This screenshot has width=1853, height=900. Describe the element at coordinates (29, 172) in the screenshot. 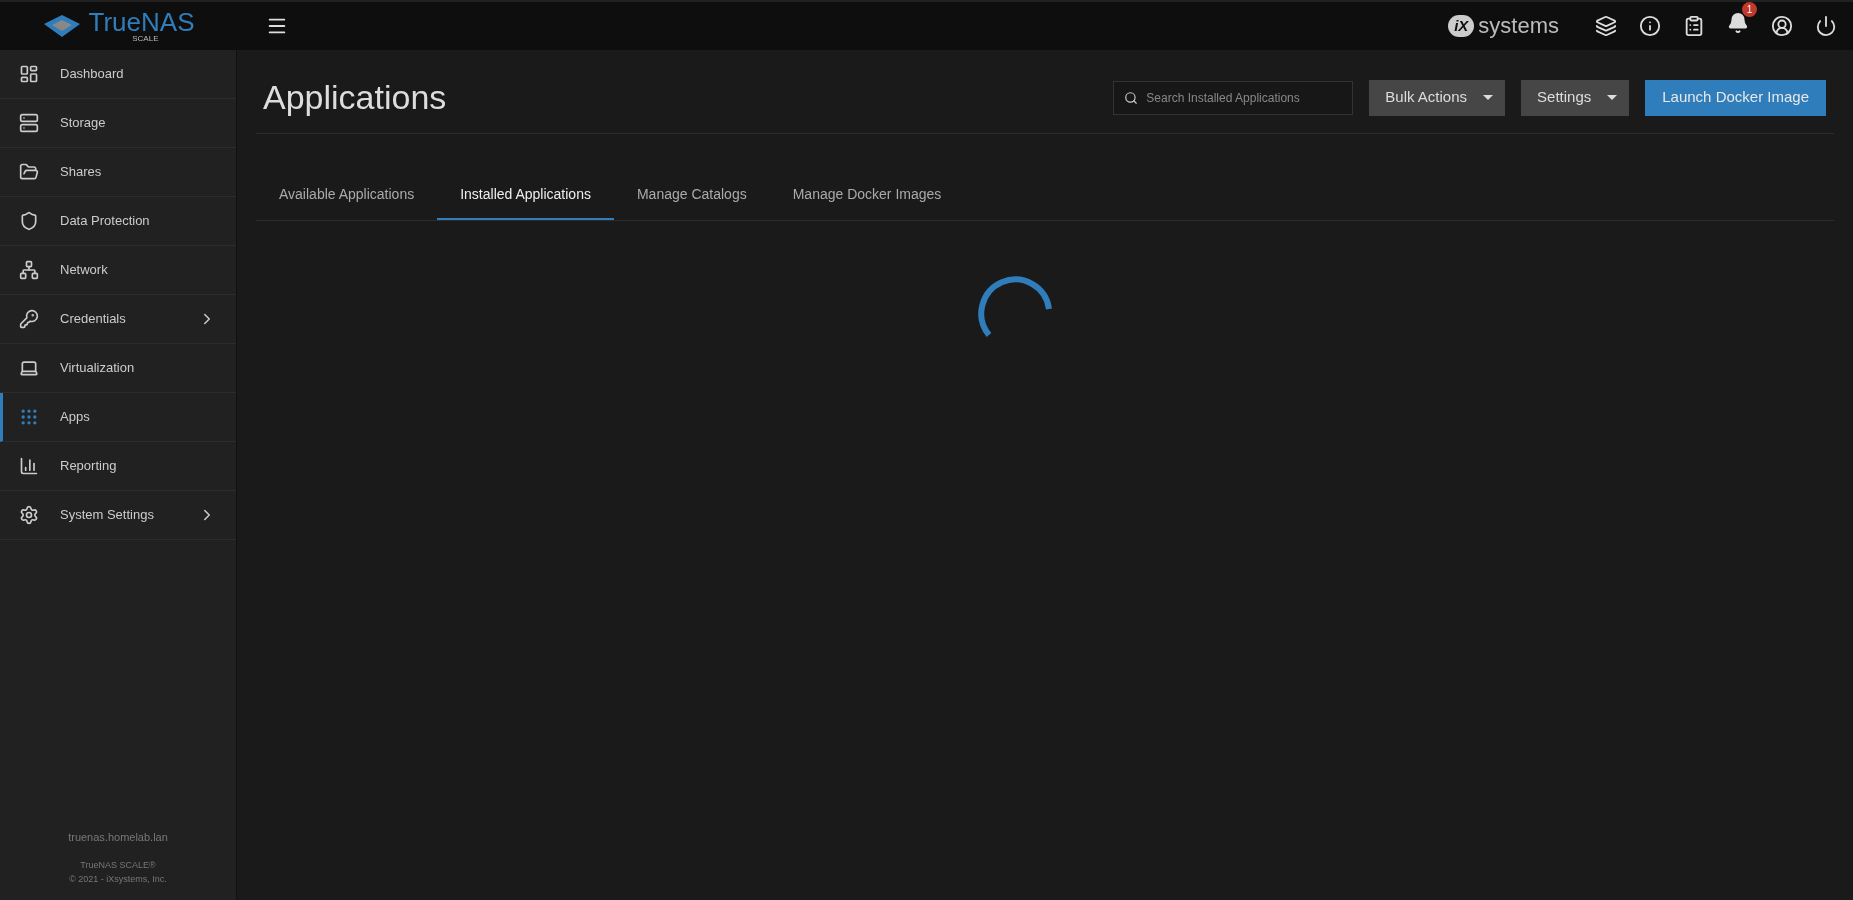

I see `folder-icon` at that location.